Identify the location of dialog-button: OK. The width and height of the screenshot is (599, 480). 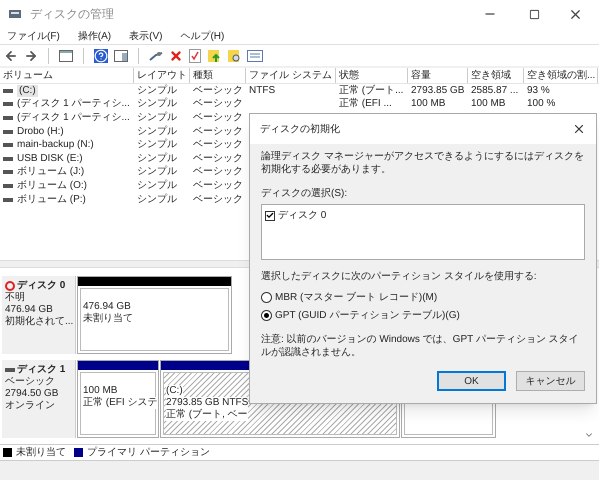
(471, 381).